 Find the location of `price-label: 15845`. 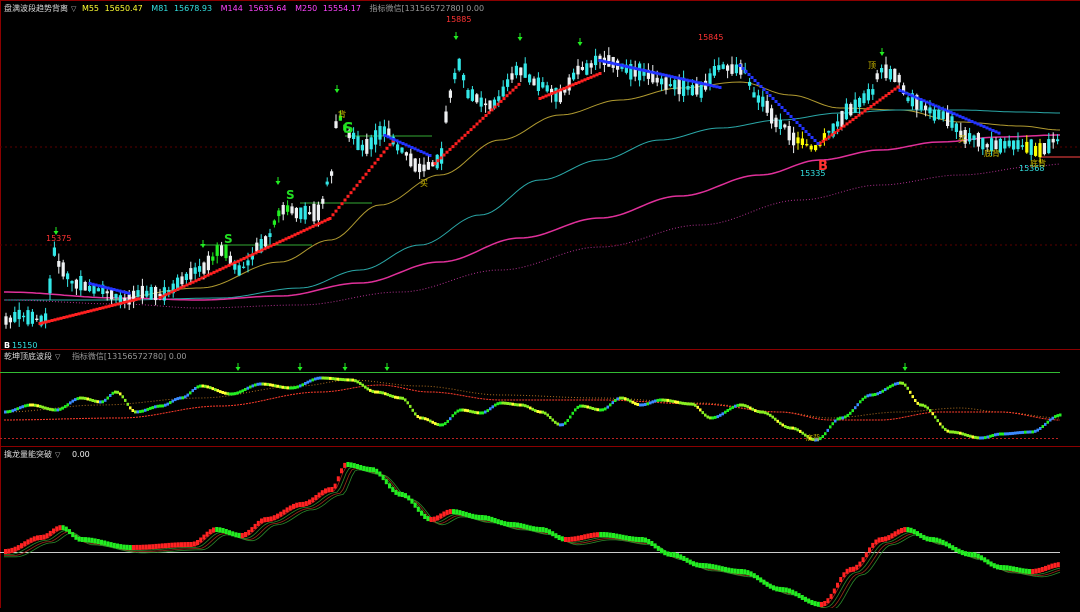

price-label: 15845 is located at coordinates (710, 37).